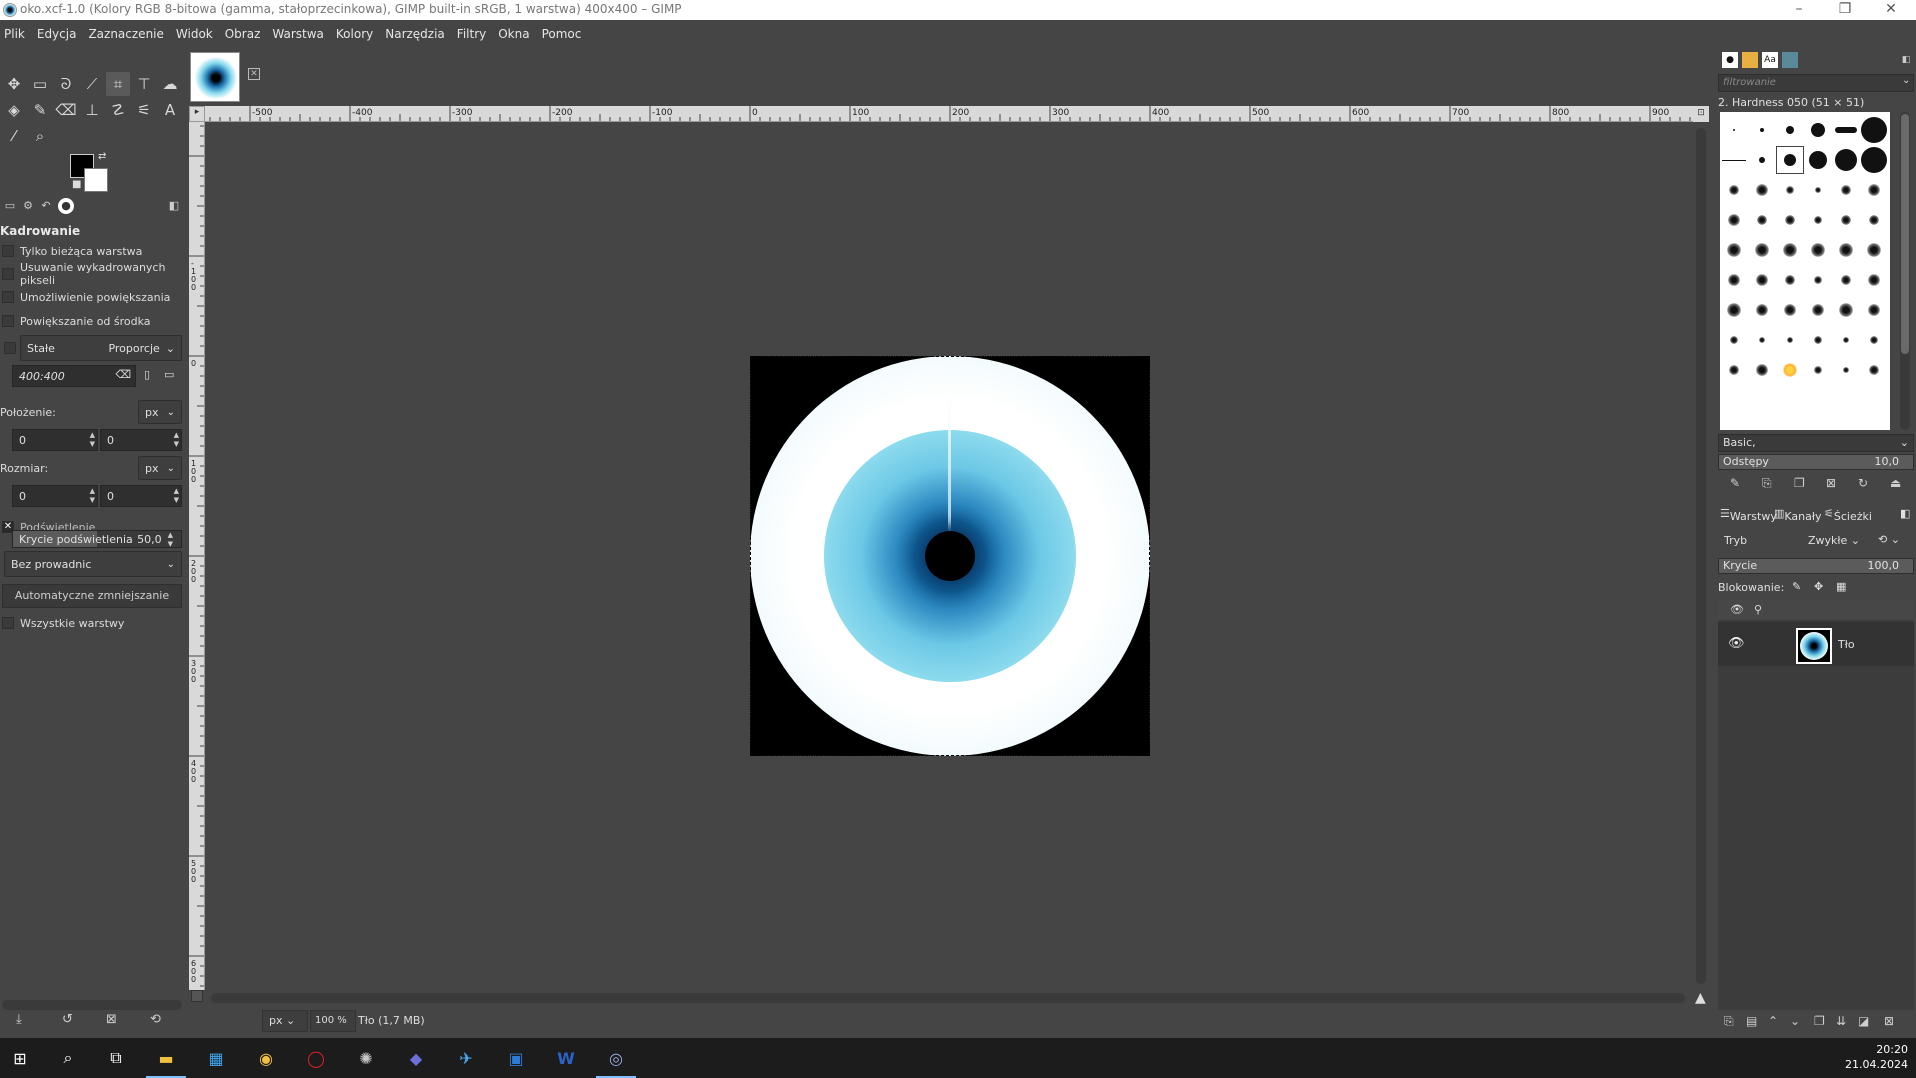 The width and height of the screenshot is (1916, 1078). What do you see at coordinates (40, 84) in the screenshot?
I see `rect-select-tool-icon: ▭` at bounding box center [40, 84].